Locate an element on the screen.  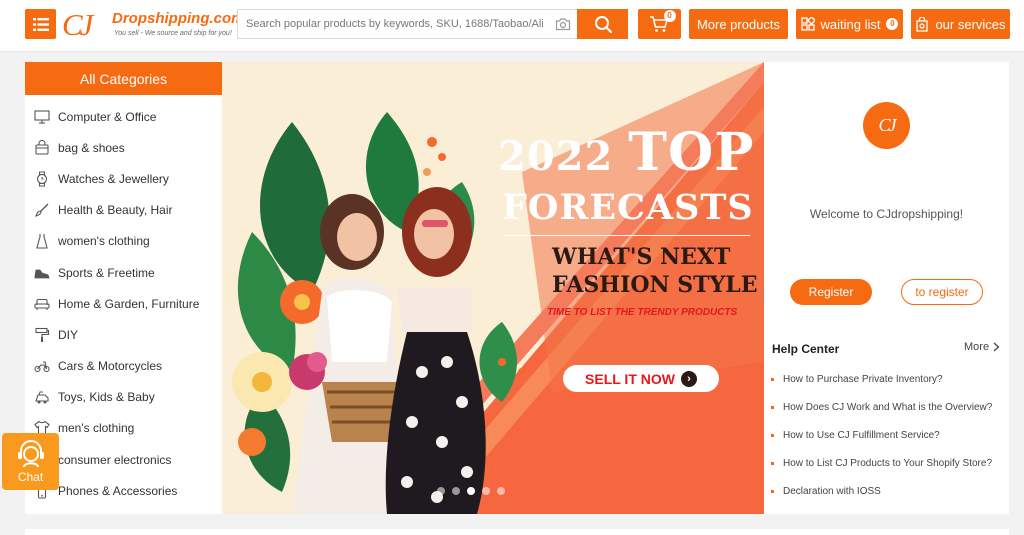
avatar: CJ is located at coordinates (886, 125).